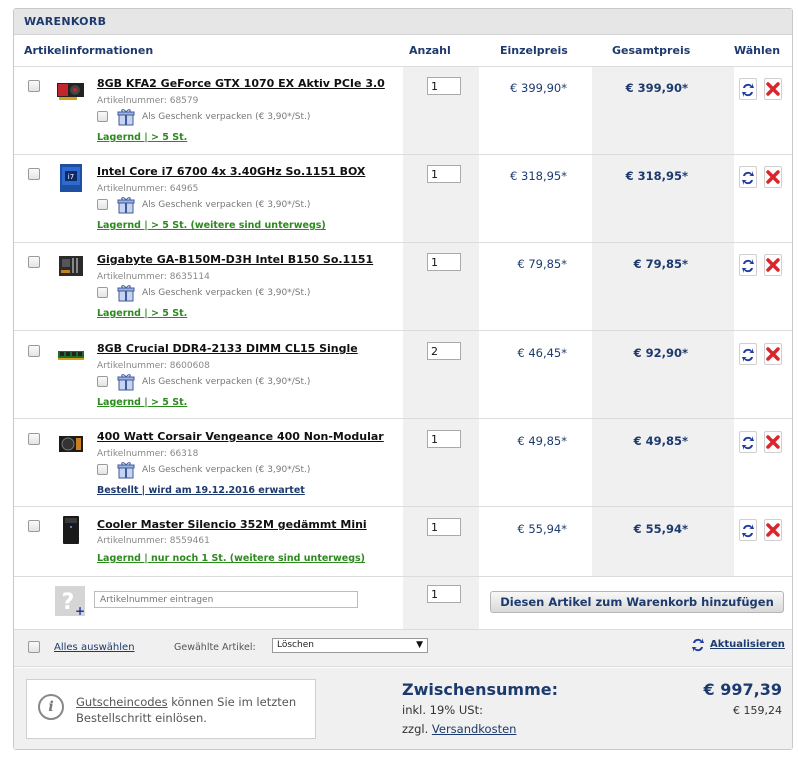 The width and height of the screenshot is (798, 758). I want to click on stock-status-link: Bestellt | wird am 19.12.2016 erwartet, so click(201, 490).